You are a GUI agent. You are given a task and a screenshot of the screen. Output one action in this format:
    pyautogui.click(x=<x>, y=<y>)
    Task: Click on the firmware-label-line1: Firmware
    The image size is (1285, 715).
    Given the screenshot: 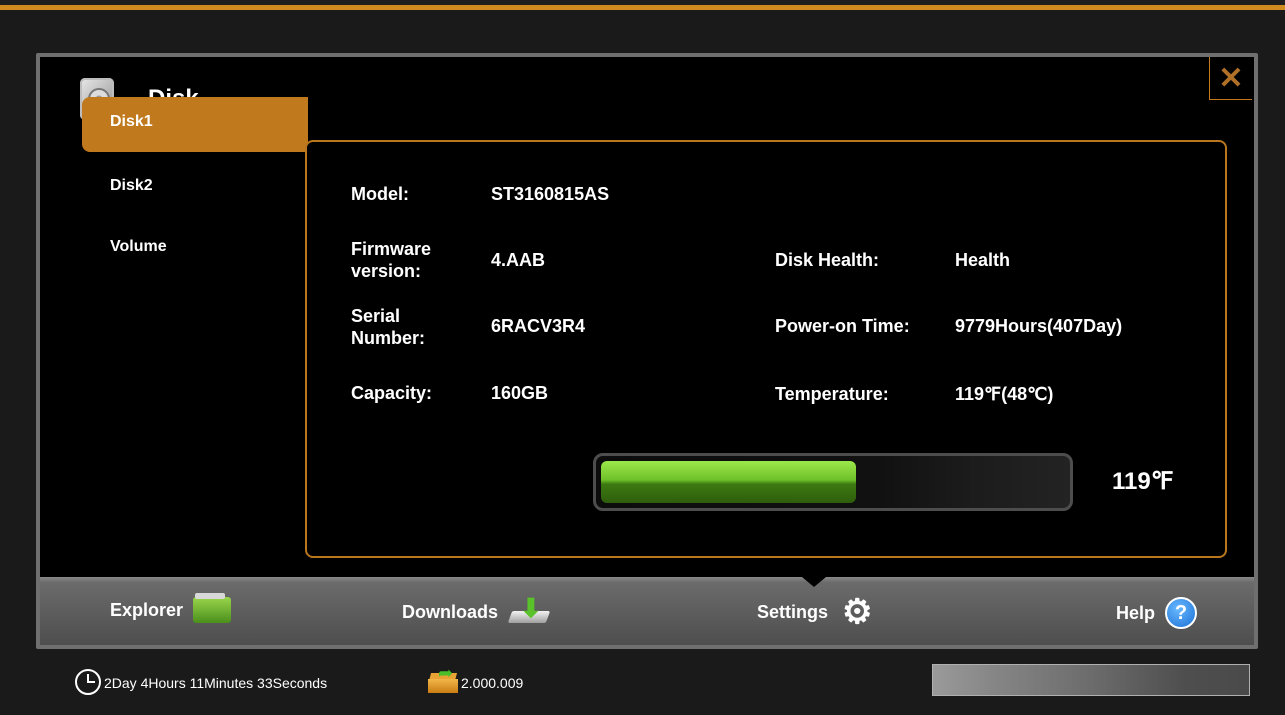 What is the action you would take?
    pyautogui.click(x=391, y=249)
    